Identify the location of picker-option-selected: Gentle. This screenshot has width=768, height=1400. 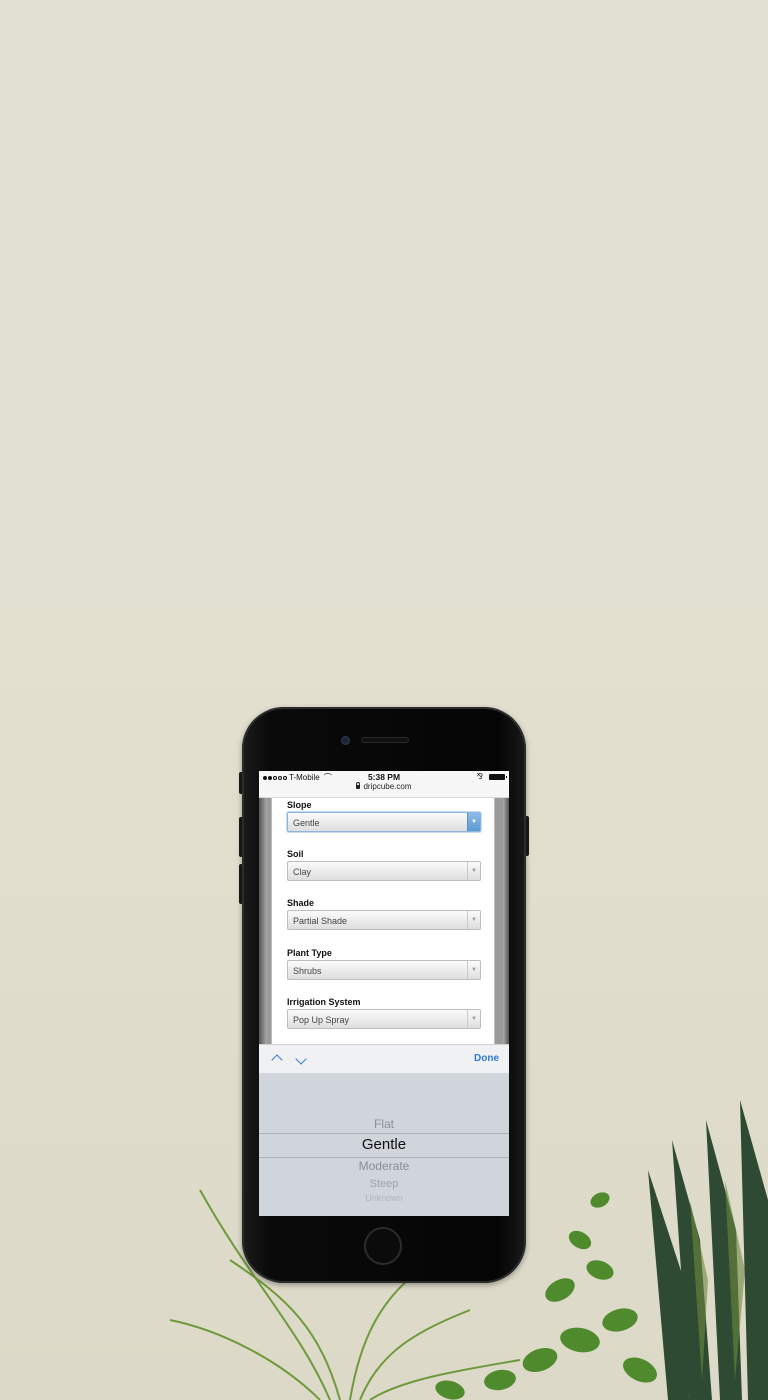
(384, 1144).